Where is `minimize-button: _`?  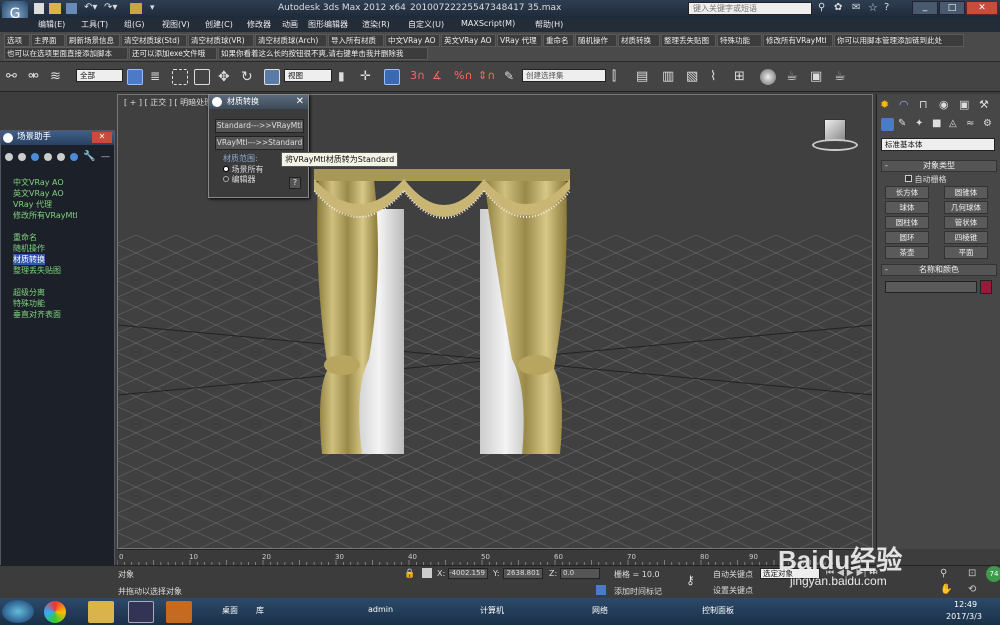
minimize-button: _ is located at coordinates (925, 8).